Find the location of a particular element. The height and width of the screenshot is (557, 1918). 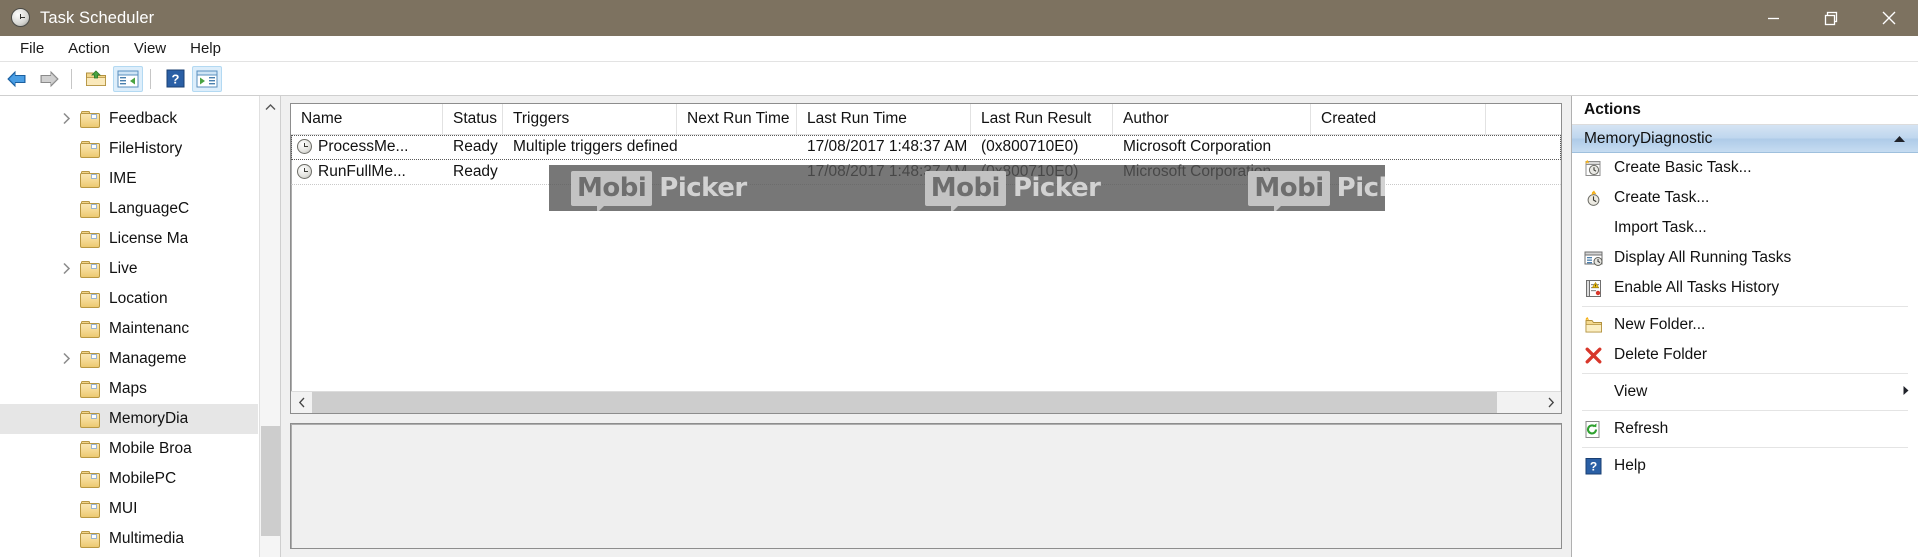

menu-file: File is located at coordinates (32, 48).